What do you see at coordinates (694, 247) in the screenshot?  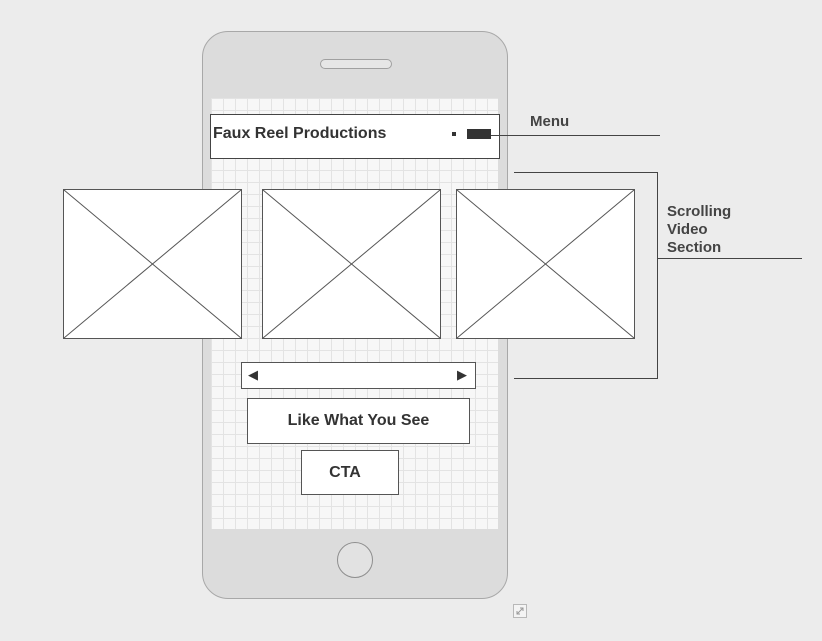 I see `scrolling-annotation-line-3: Section` at bounding box center [694, 247].